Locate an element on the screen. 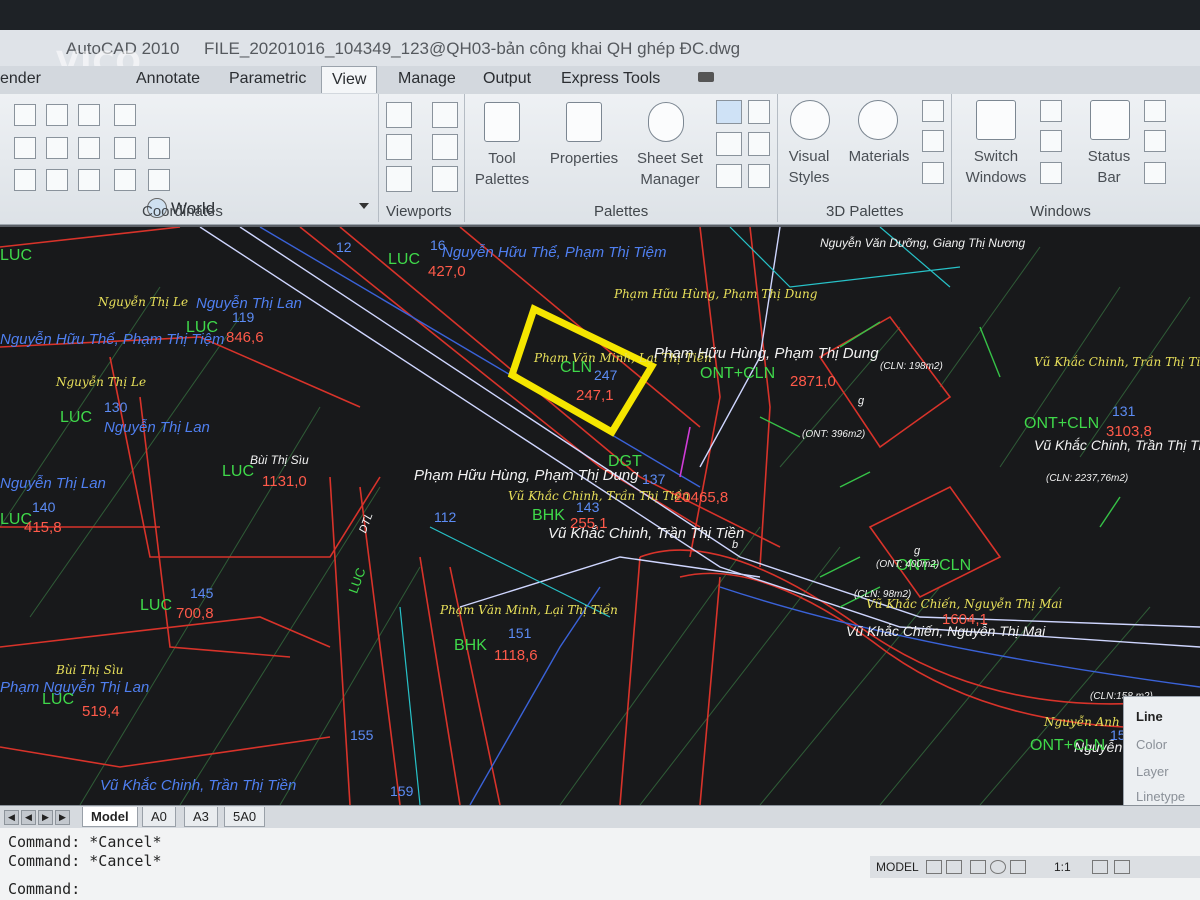 The width and height of the screenshot is (1200, 900). ucs-object-icon is located at coordinates (57, 180).